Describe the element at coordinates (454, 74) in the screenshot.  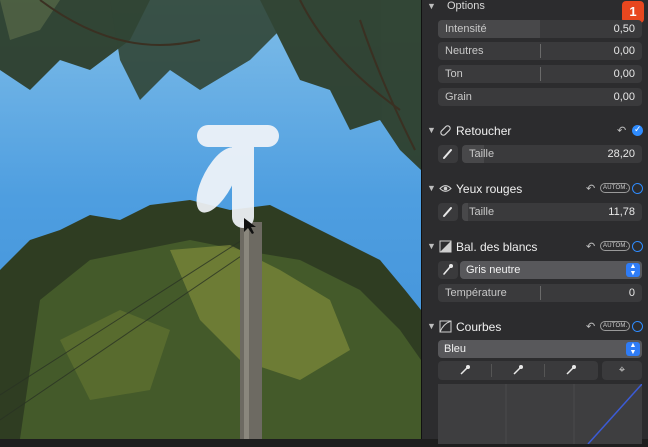
I see `slider-label: Ton` at that location.